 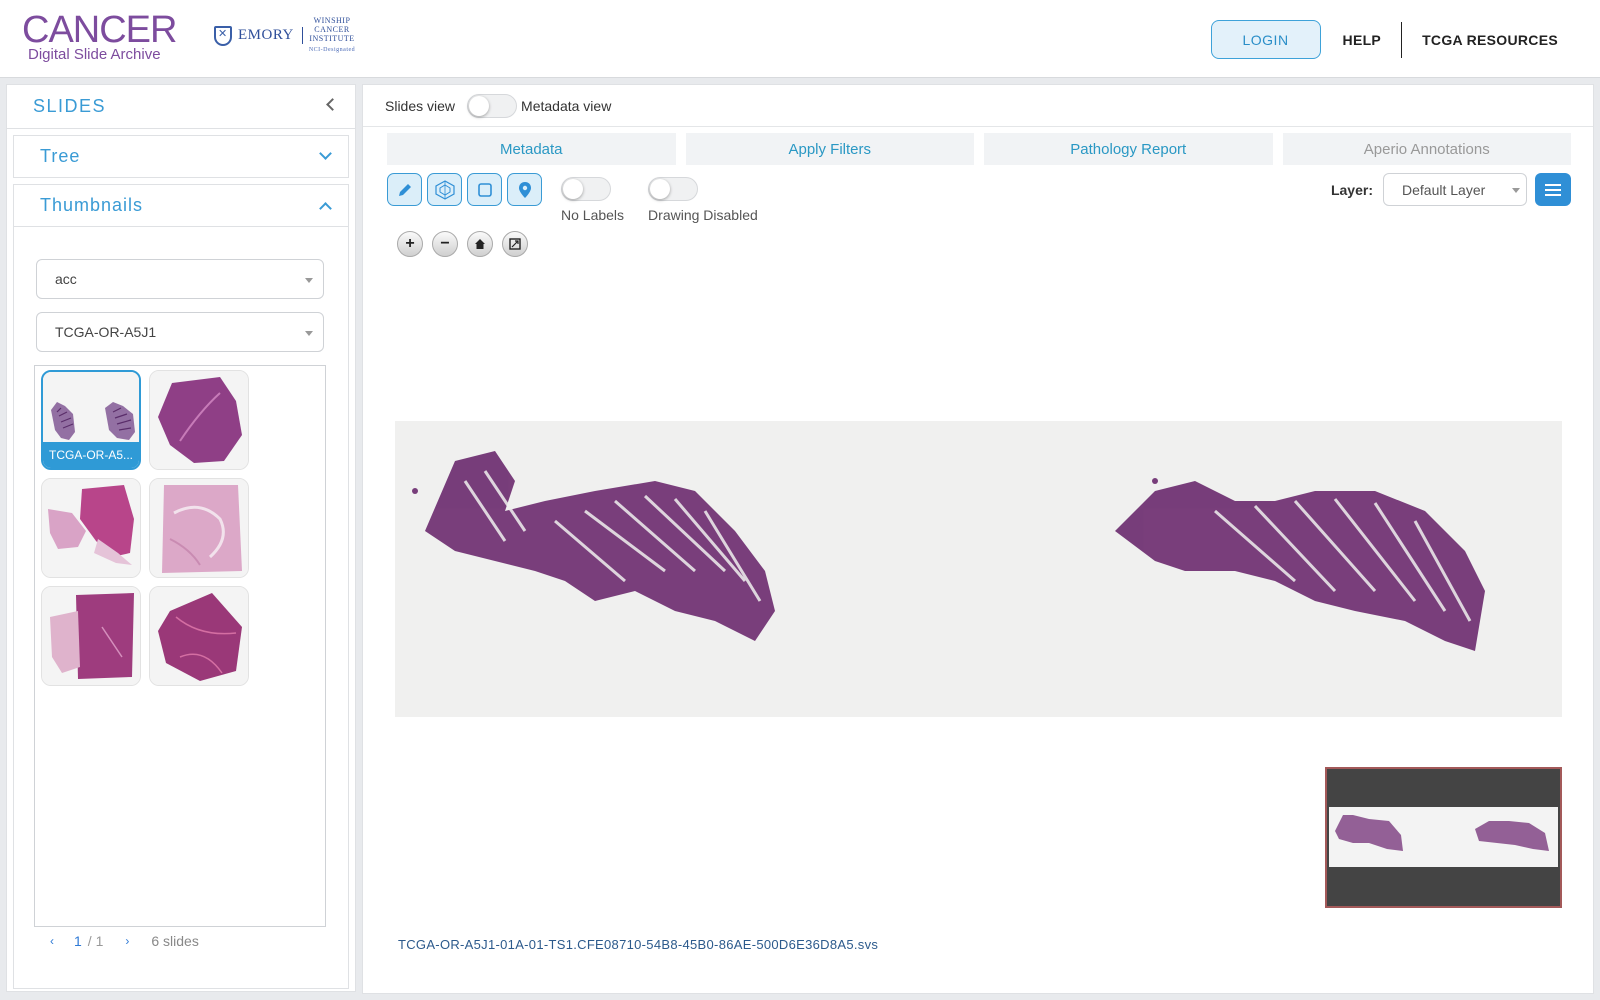 What do you see at coordinates (180, 279) in the screenshot?
I see `collection-select: acc` at bounding box center [180, 279].